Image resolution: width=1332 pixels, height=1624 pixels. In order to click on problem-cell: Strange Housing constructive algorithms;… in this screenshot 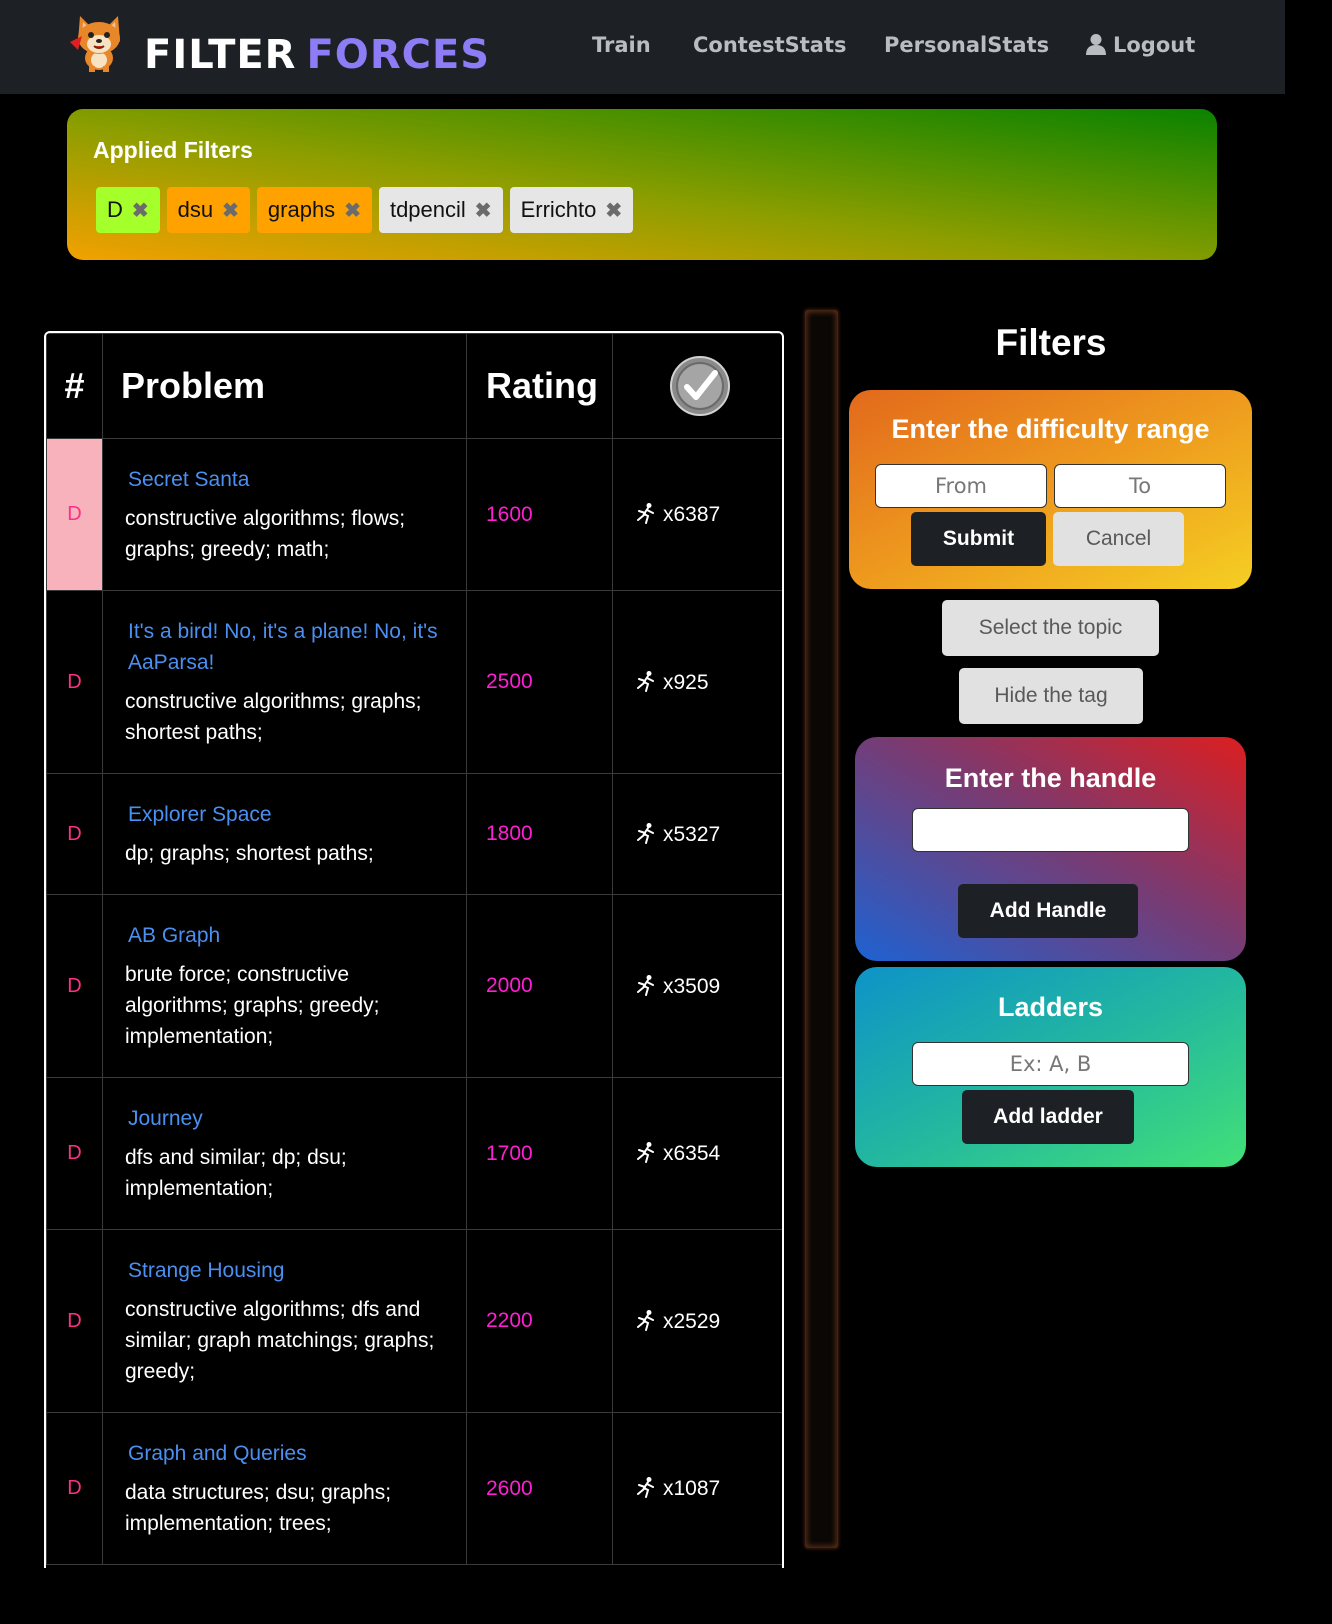, I will do `click(284, 1321)`.